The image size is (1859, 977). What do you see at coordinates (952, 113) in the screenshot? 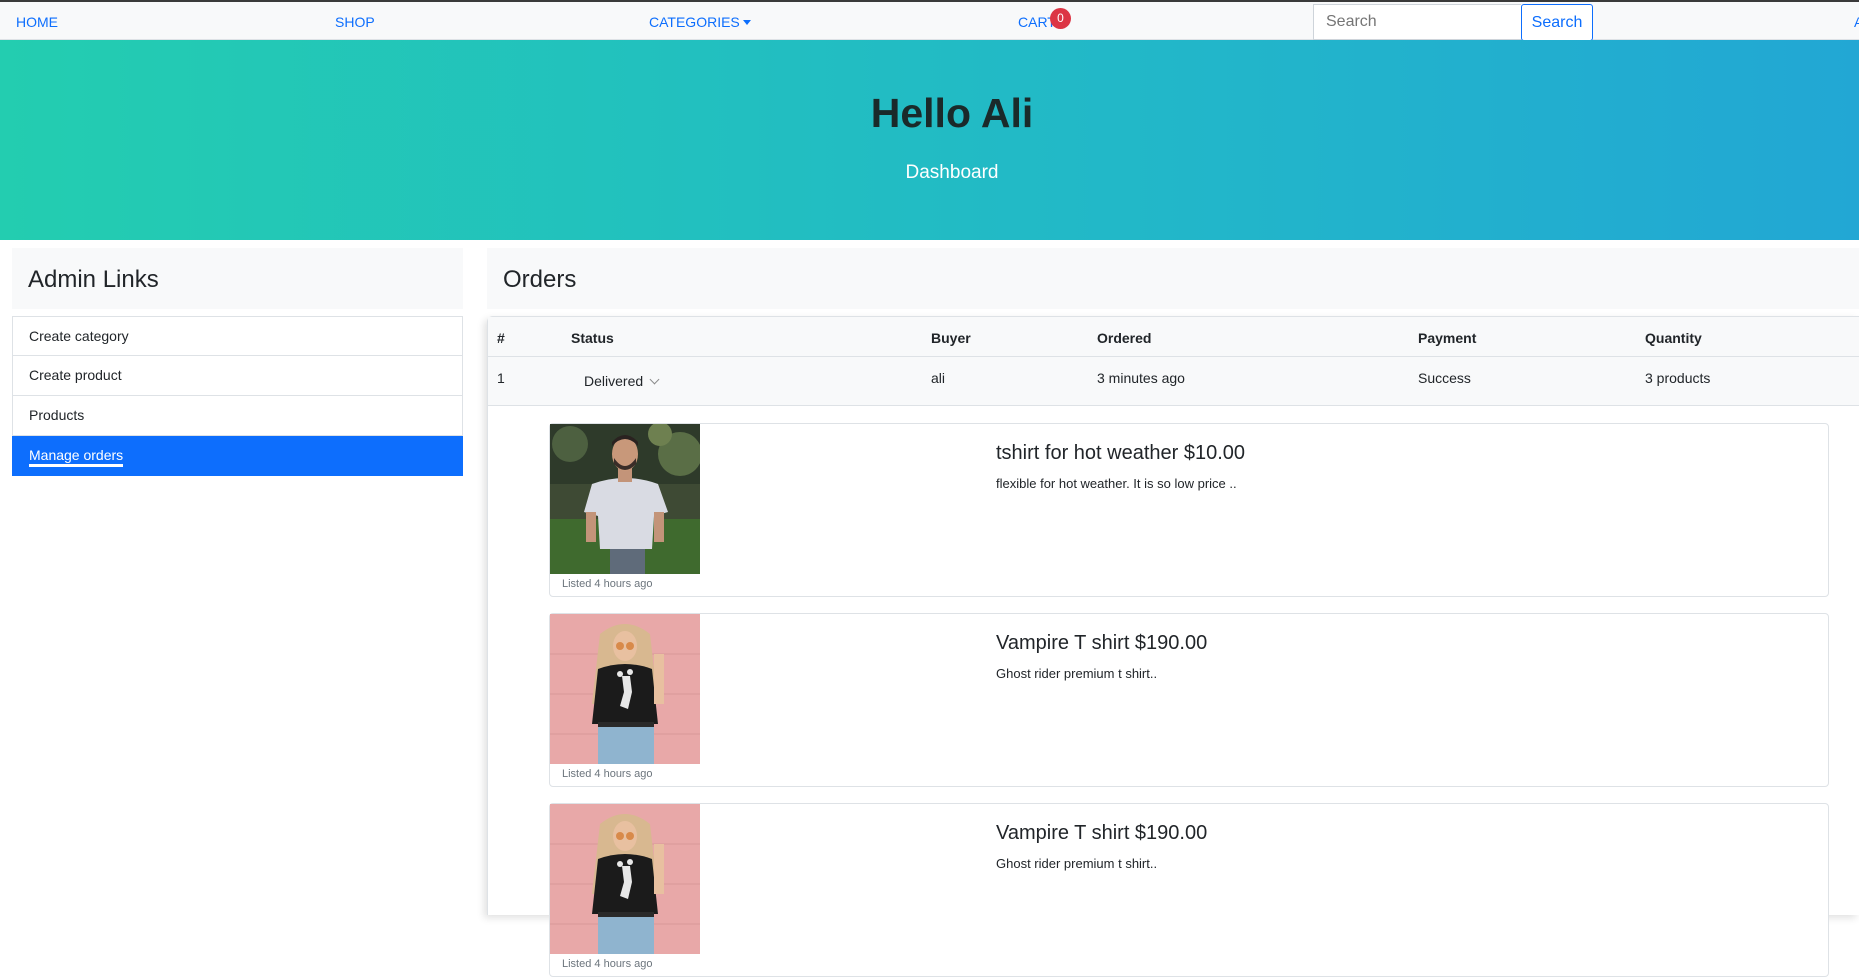
I see `hero-title: Hello Ali` at bounding box center [952, 113].